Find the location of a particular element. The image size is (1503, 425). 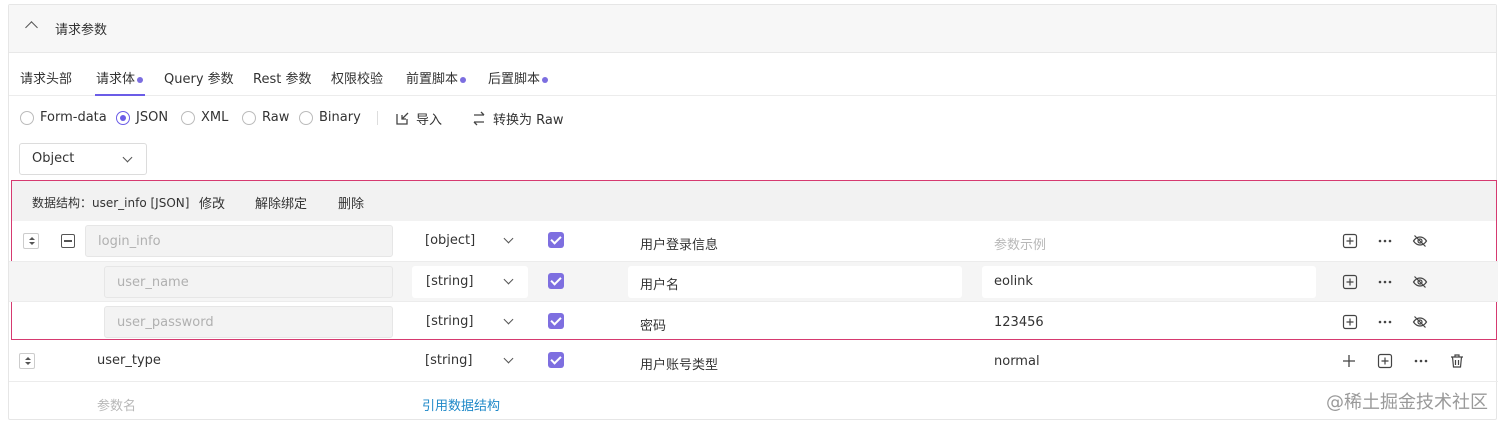

tab-pre-script: 前置脚本 is located at coordinates (436, 77).